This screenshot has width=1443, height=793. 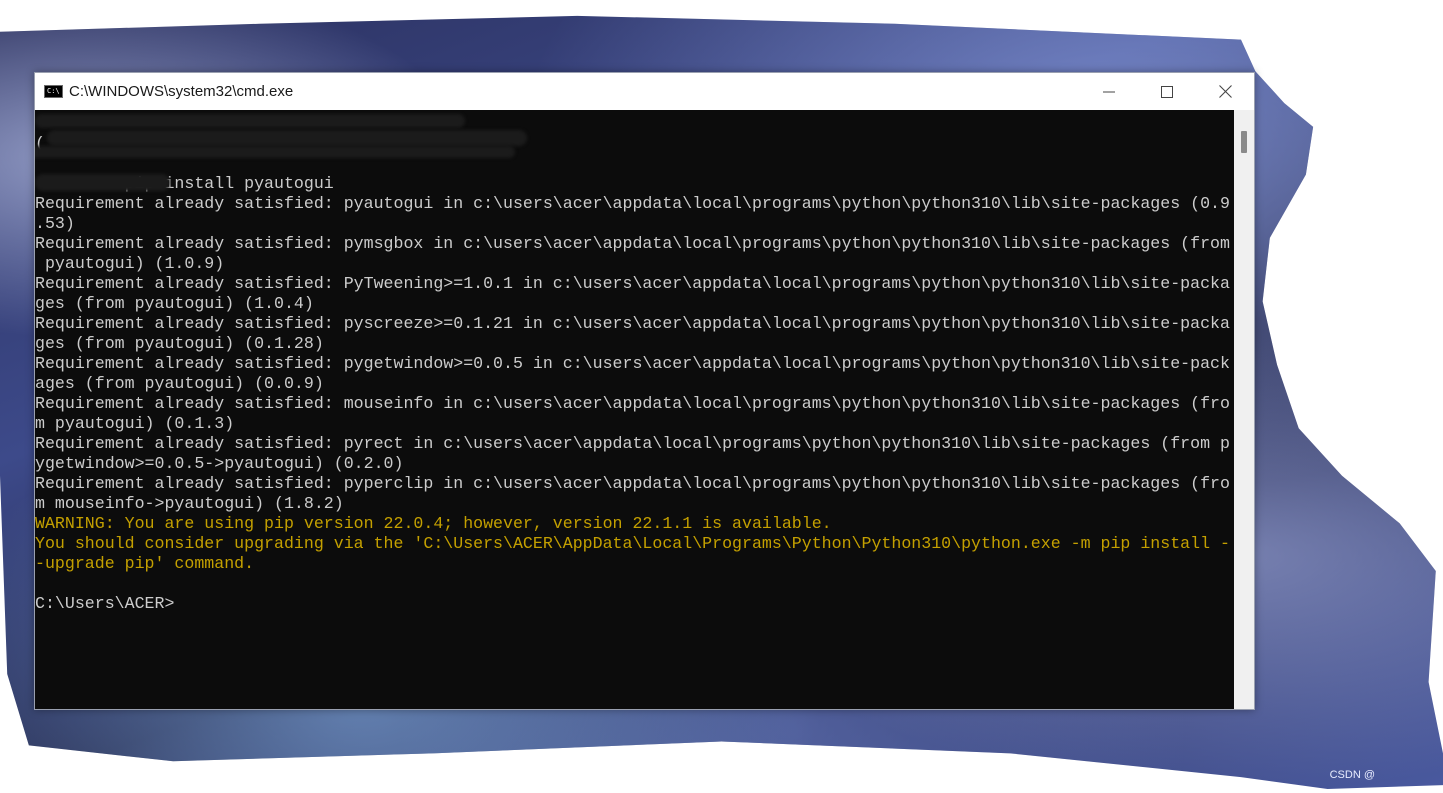 What do you see at coordinates (644, 91) in the screenshot?
I see `title-bar: C:\ C:\WINDOWS\system32\cmd.exe` at bounding box center [644, 91].